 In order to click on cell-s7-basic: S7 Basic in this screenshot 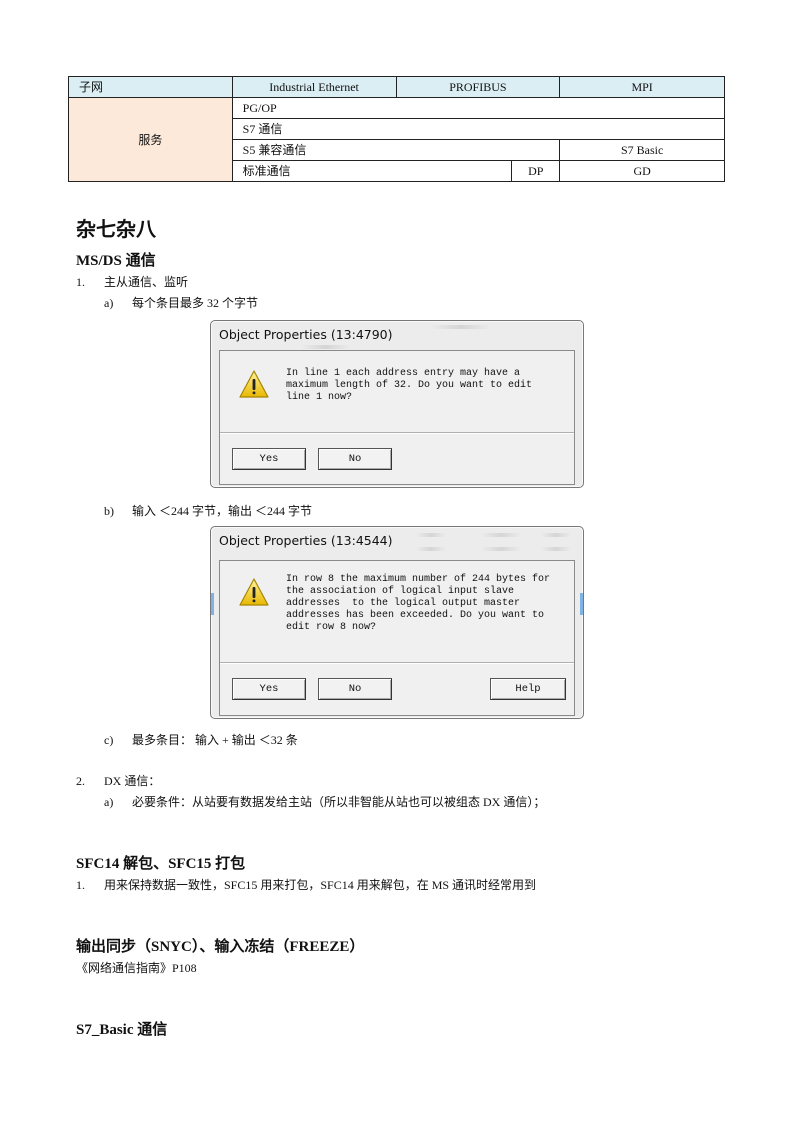, I will do `click(642, 150)`.